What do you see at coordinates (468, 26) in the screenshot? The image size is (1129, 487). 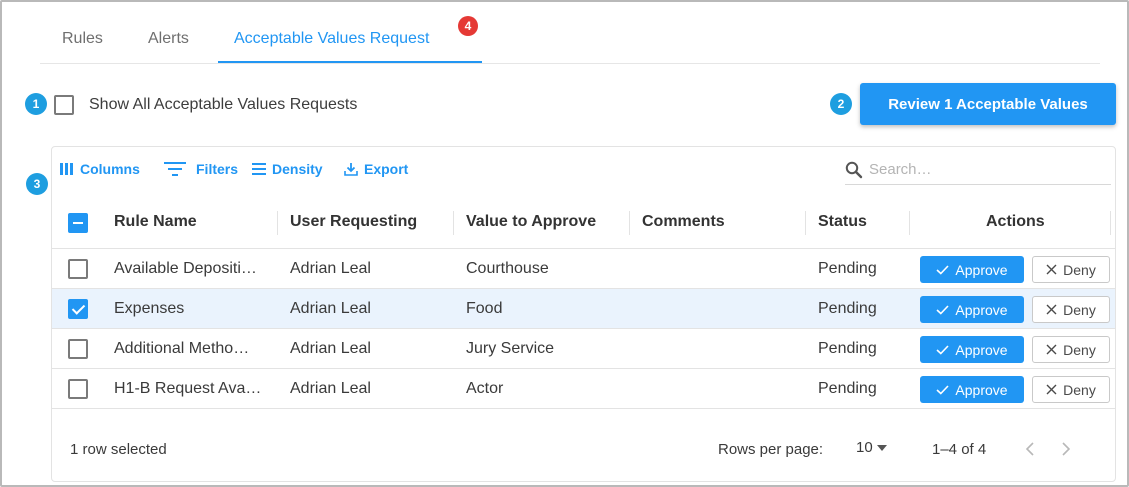 I see `tab-notification-badge: 4` at bounding box center [468, 26].